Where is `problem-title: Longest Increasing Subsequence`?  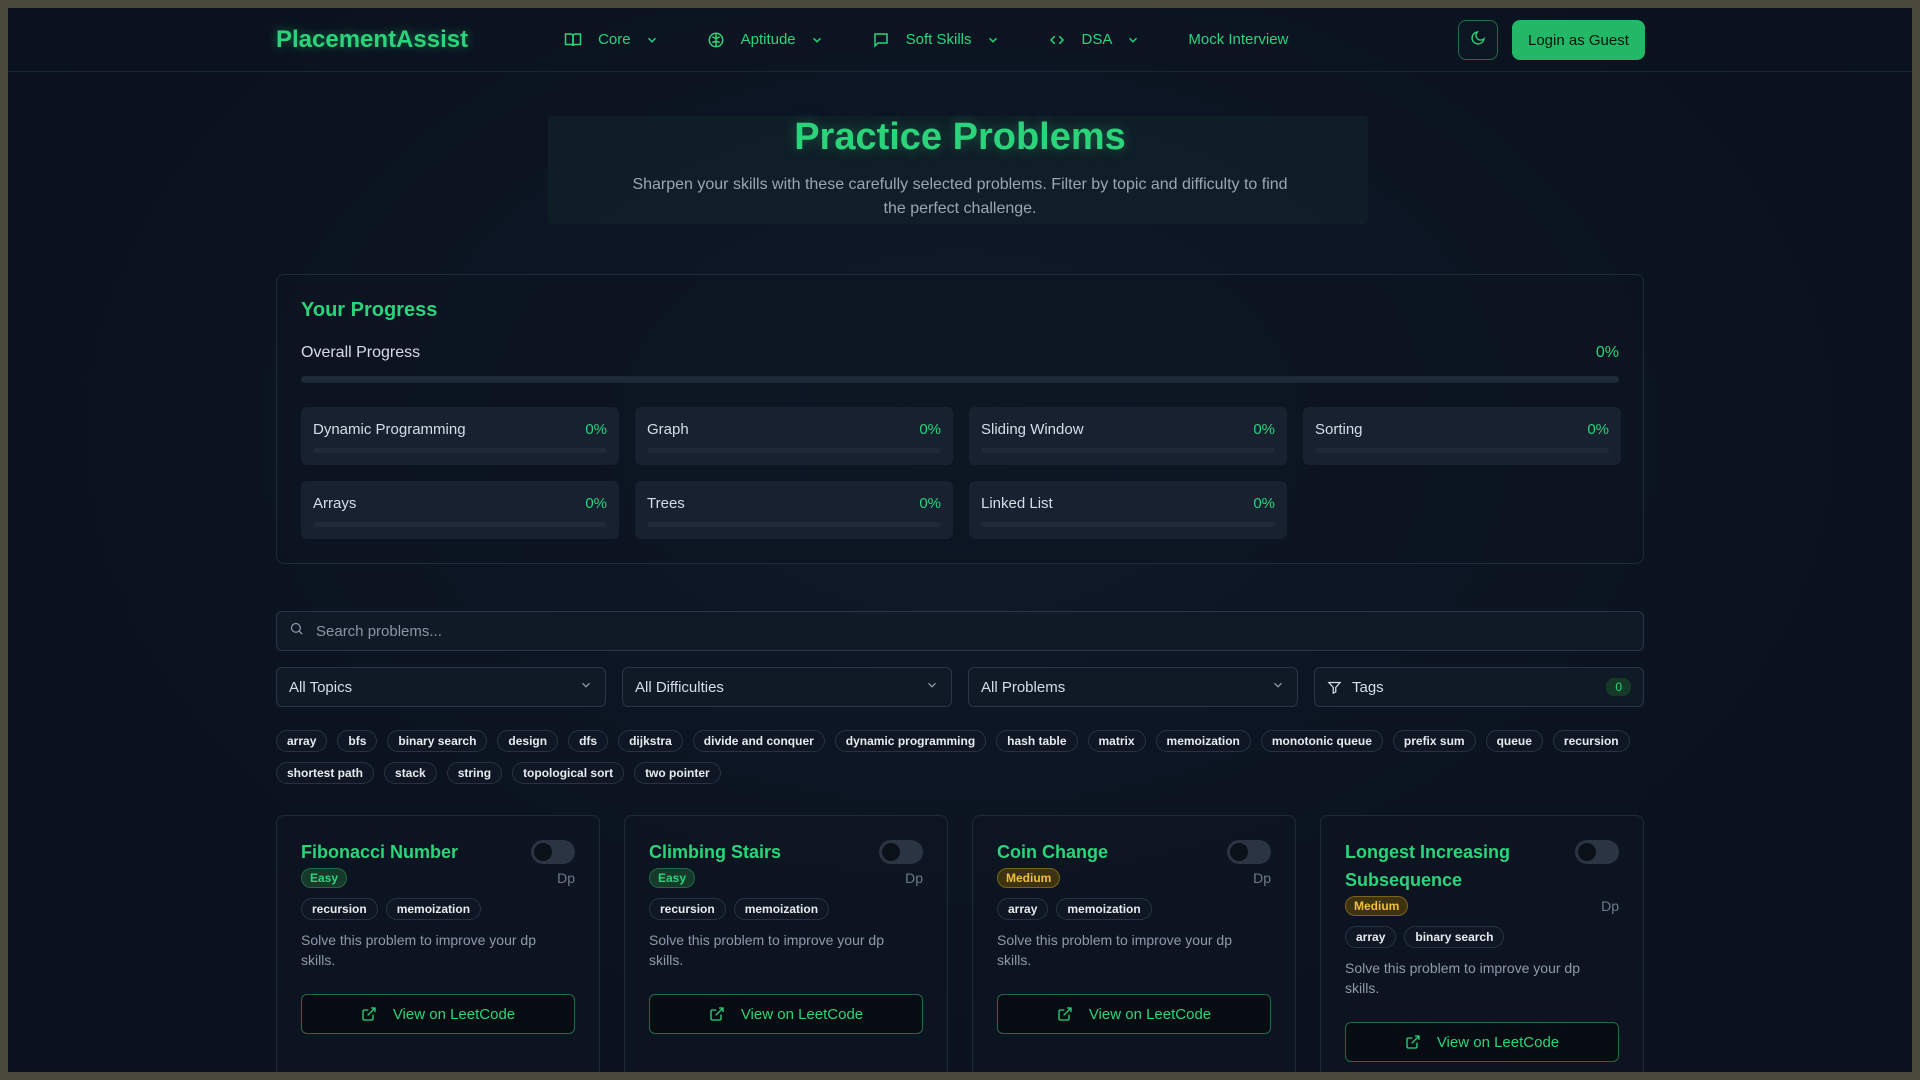
problem-title: Longest Increasing Subsequence is located at coordinates (1428, 866).